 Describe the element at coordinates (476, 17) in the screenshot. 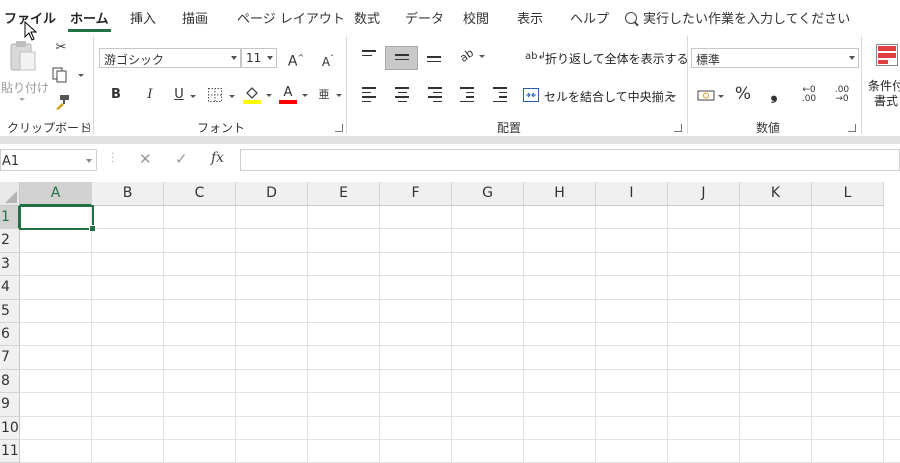

I see `tab-7: 校閲` at that location.